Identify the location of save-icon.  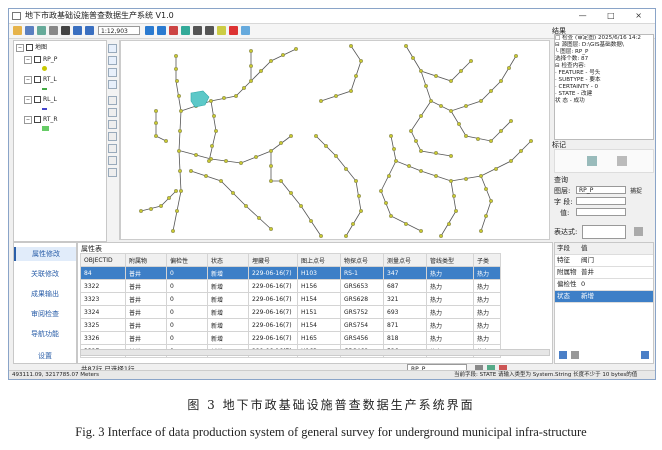
(29, 30).